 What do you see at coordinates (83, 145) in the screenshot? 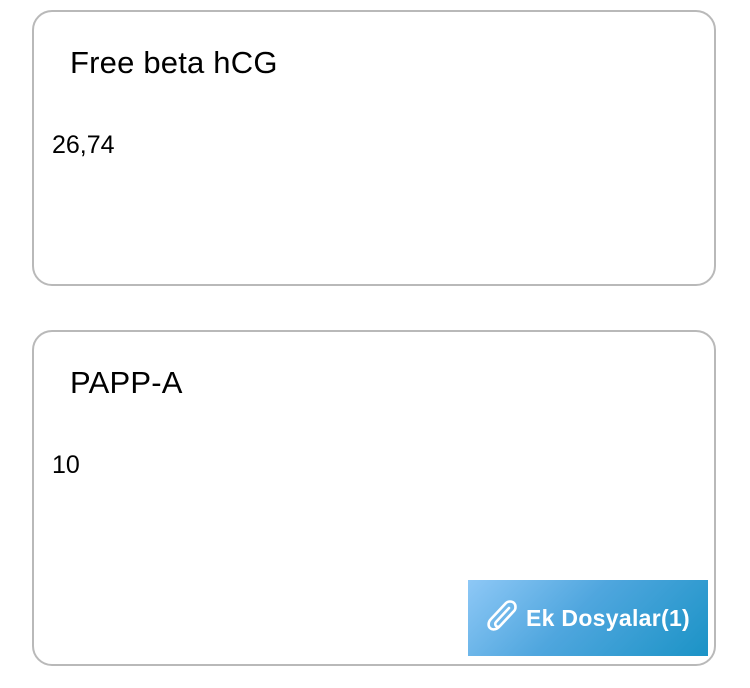
I see `card-value: 26,74` at bounding box center [83, 145].